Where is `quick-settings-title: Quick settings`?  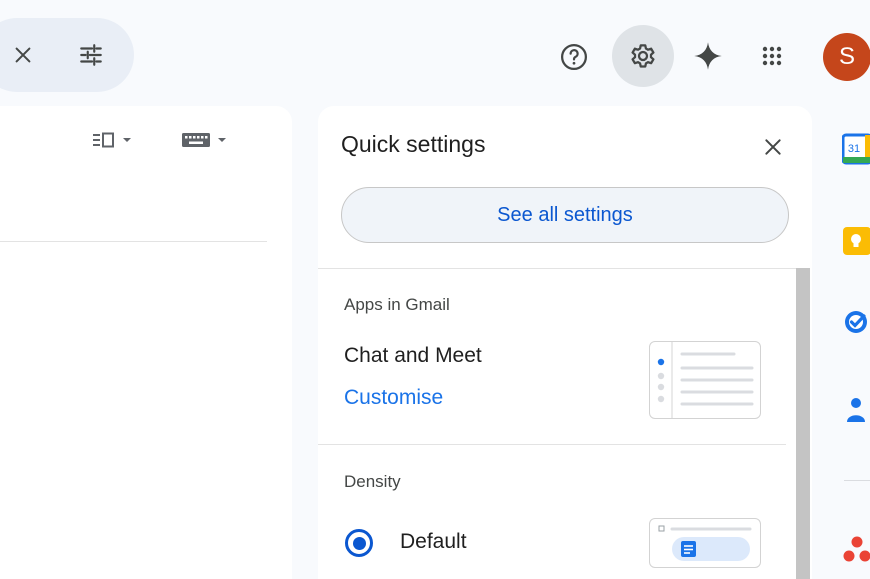 quick-settings-title: Quick settings is located at coordinates (413, 144).